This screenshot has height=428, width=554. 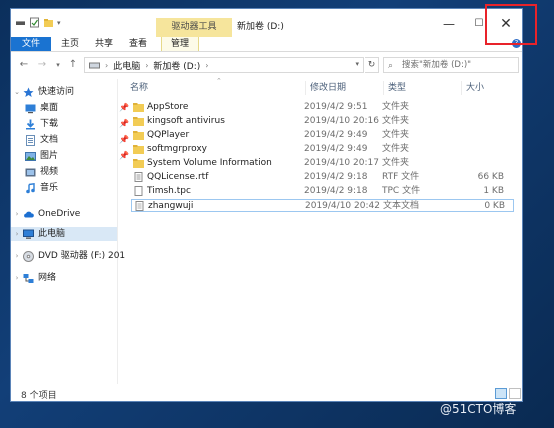 I want to click on search-input: ⌕ 搜索"新加卷 (D:)", so click(x=451, y=65).